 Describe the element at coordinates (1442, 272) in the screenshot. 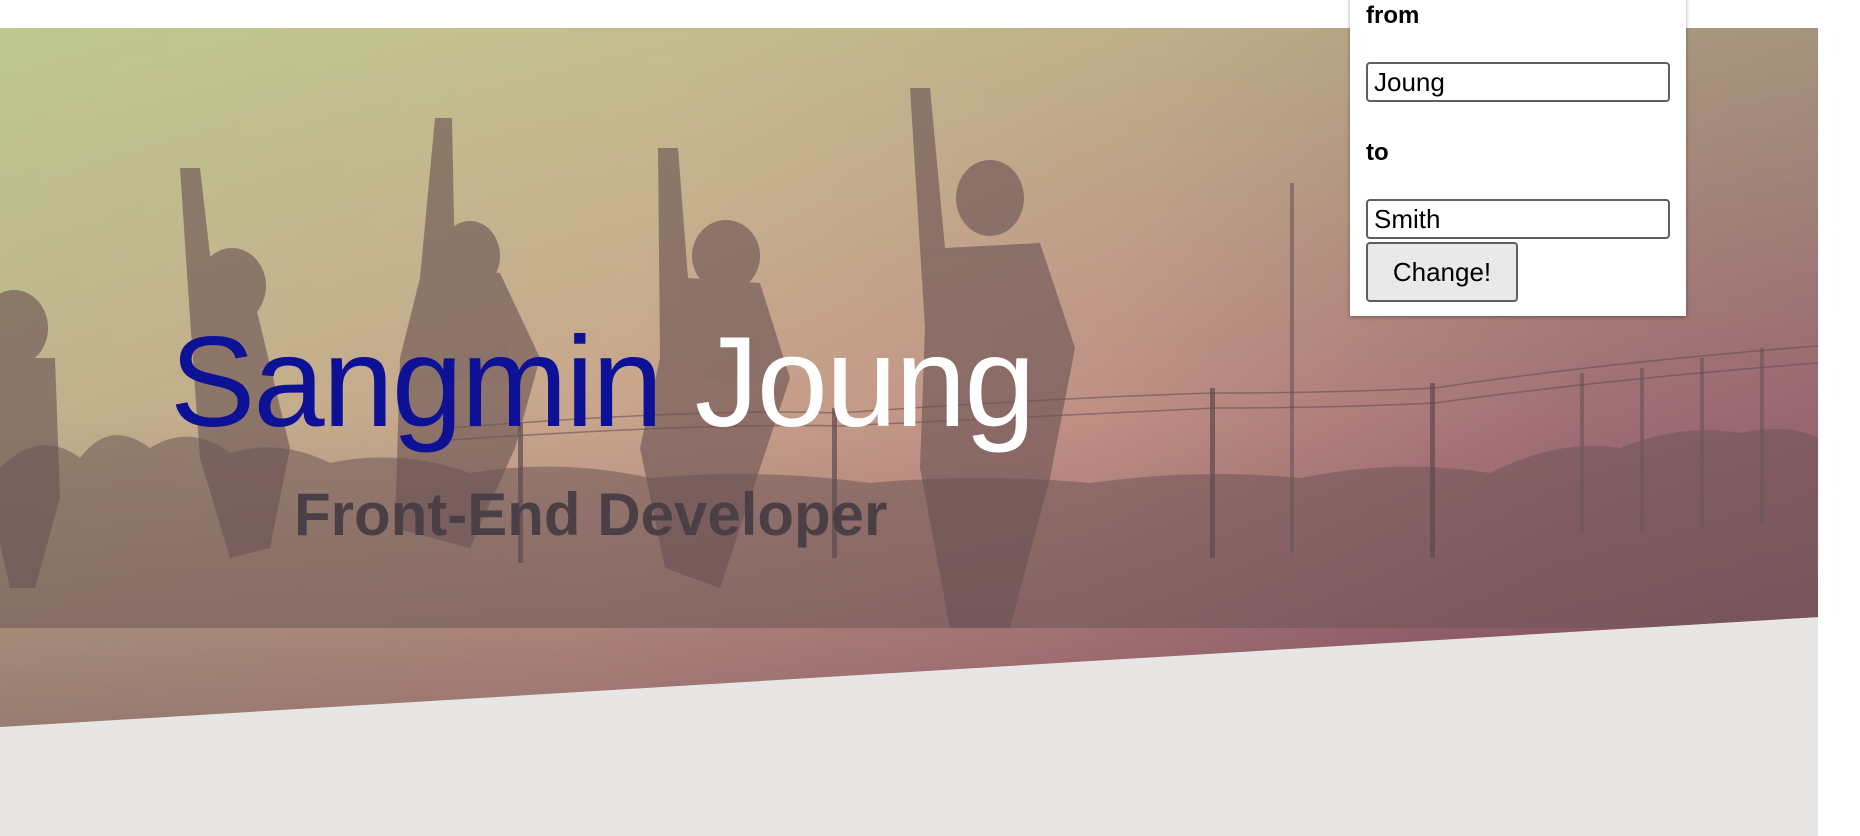

I see `change-button: Change!` at that location.